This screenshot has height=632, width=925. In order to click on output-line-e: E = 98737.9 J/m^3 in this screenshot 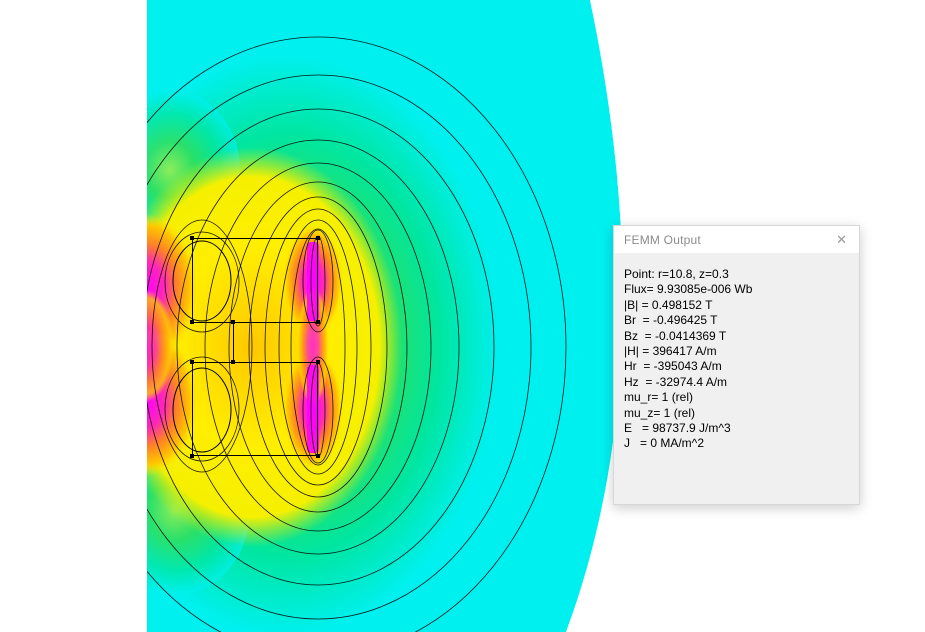, I will do `click(677, 428)`.